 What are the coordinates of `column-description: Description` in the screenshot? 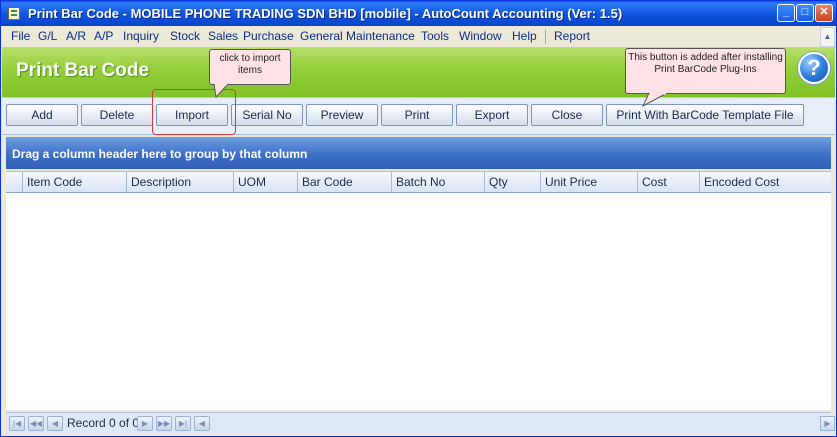 It's located at (180, 182).